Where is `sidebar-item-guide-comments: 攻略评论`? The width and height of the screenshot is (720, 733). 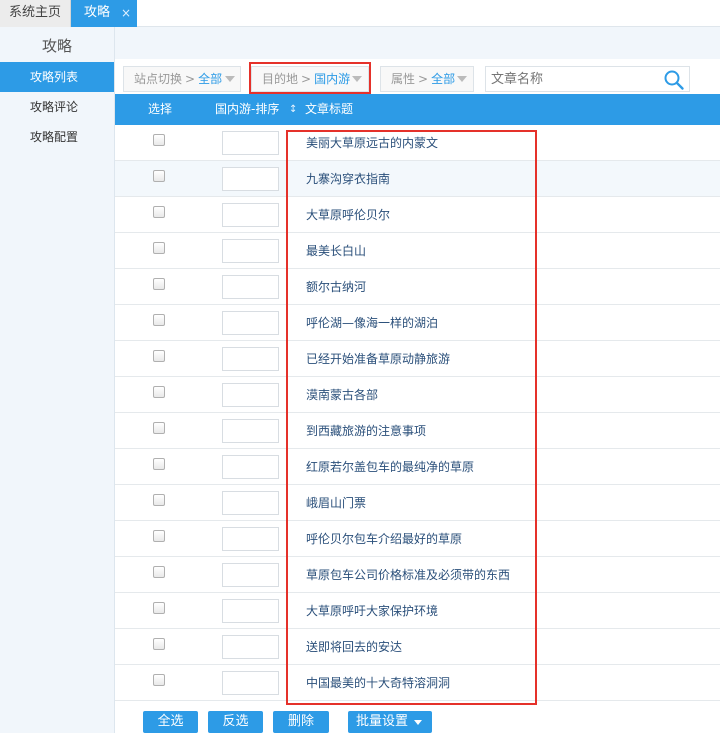
sidebar-item-guide-comments: 攻略评论 is located at coordinates (57, 107).